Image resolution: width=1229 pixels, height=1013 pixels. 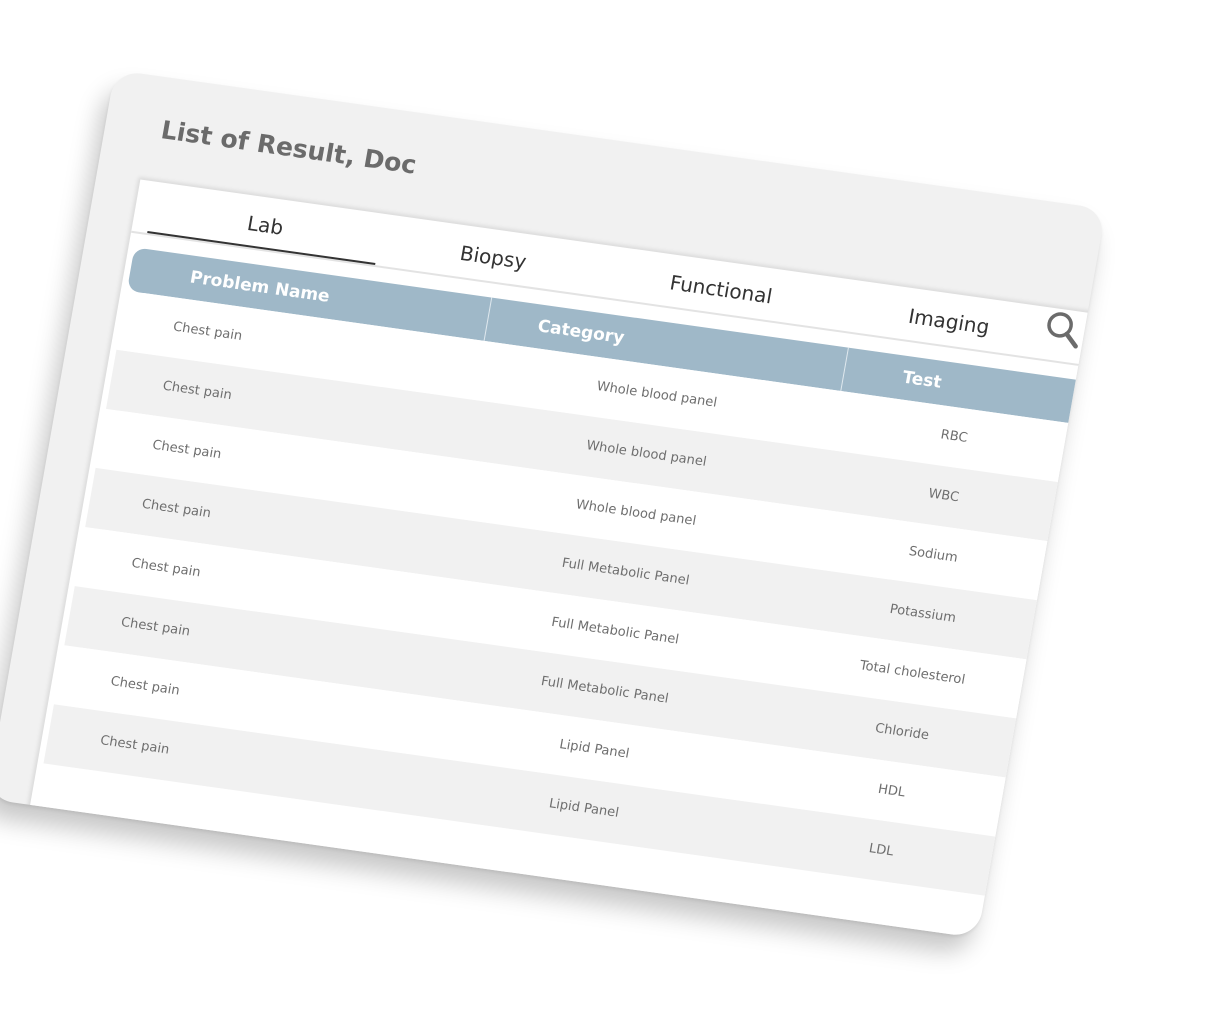 I want to click on page-title: List of Result, Doc, so click(x=288, y=147).